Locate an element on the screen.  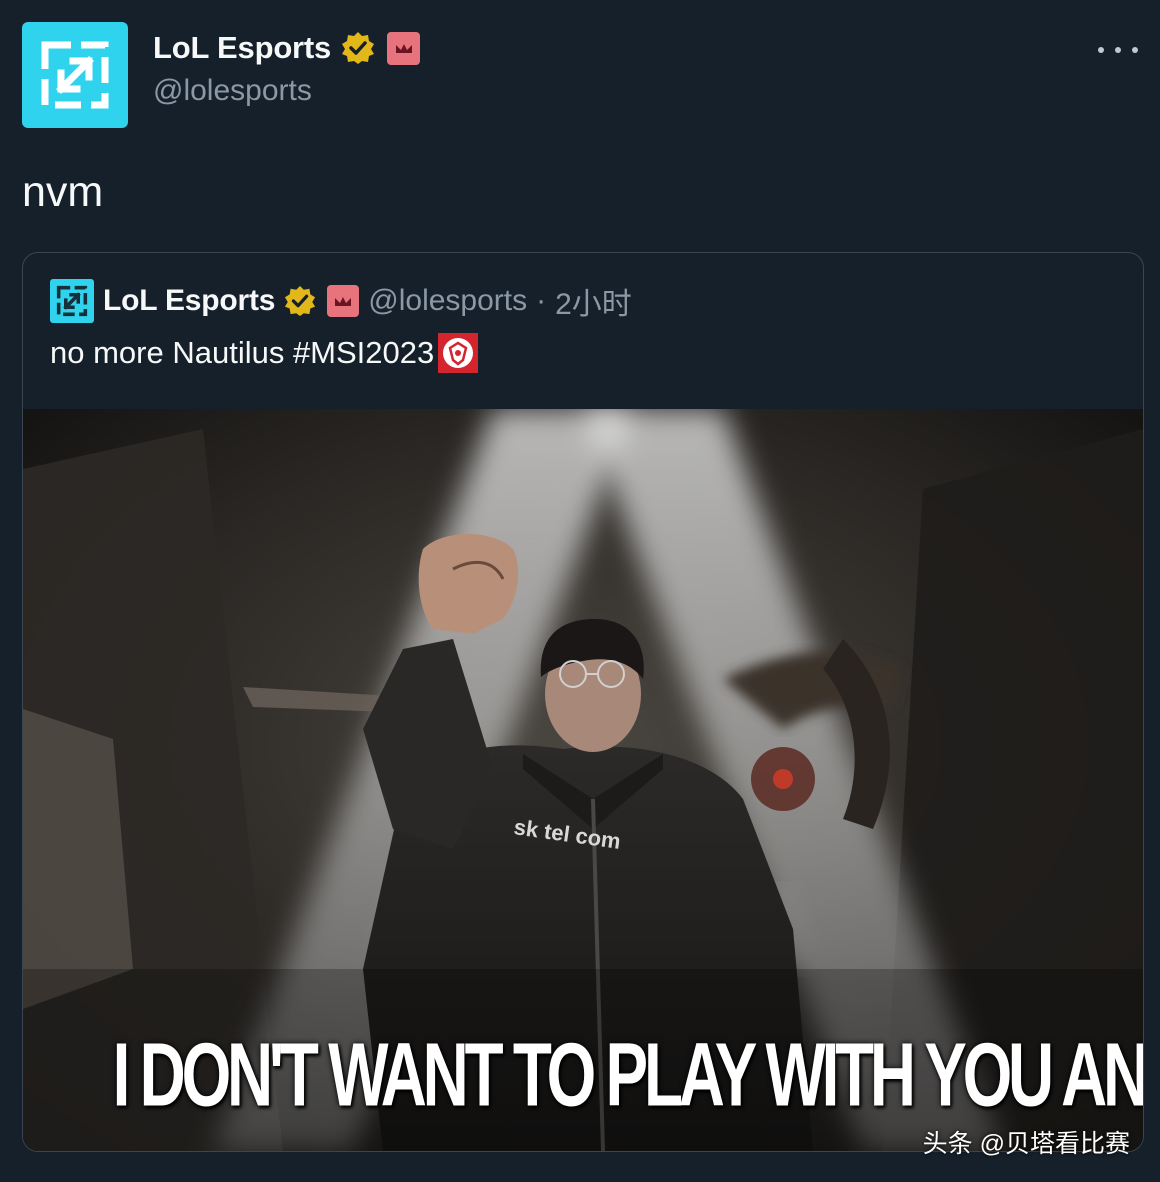
quoted-author-name: LoL Esports is located at coordinates (189, 301).